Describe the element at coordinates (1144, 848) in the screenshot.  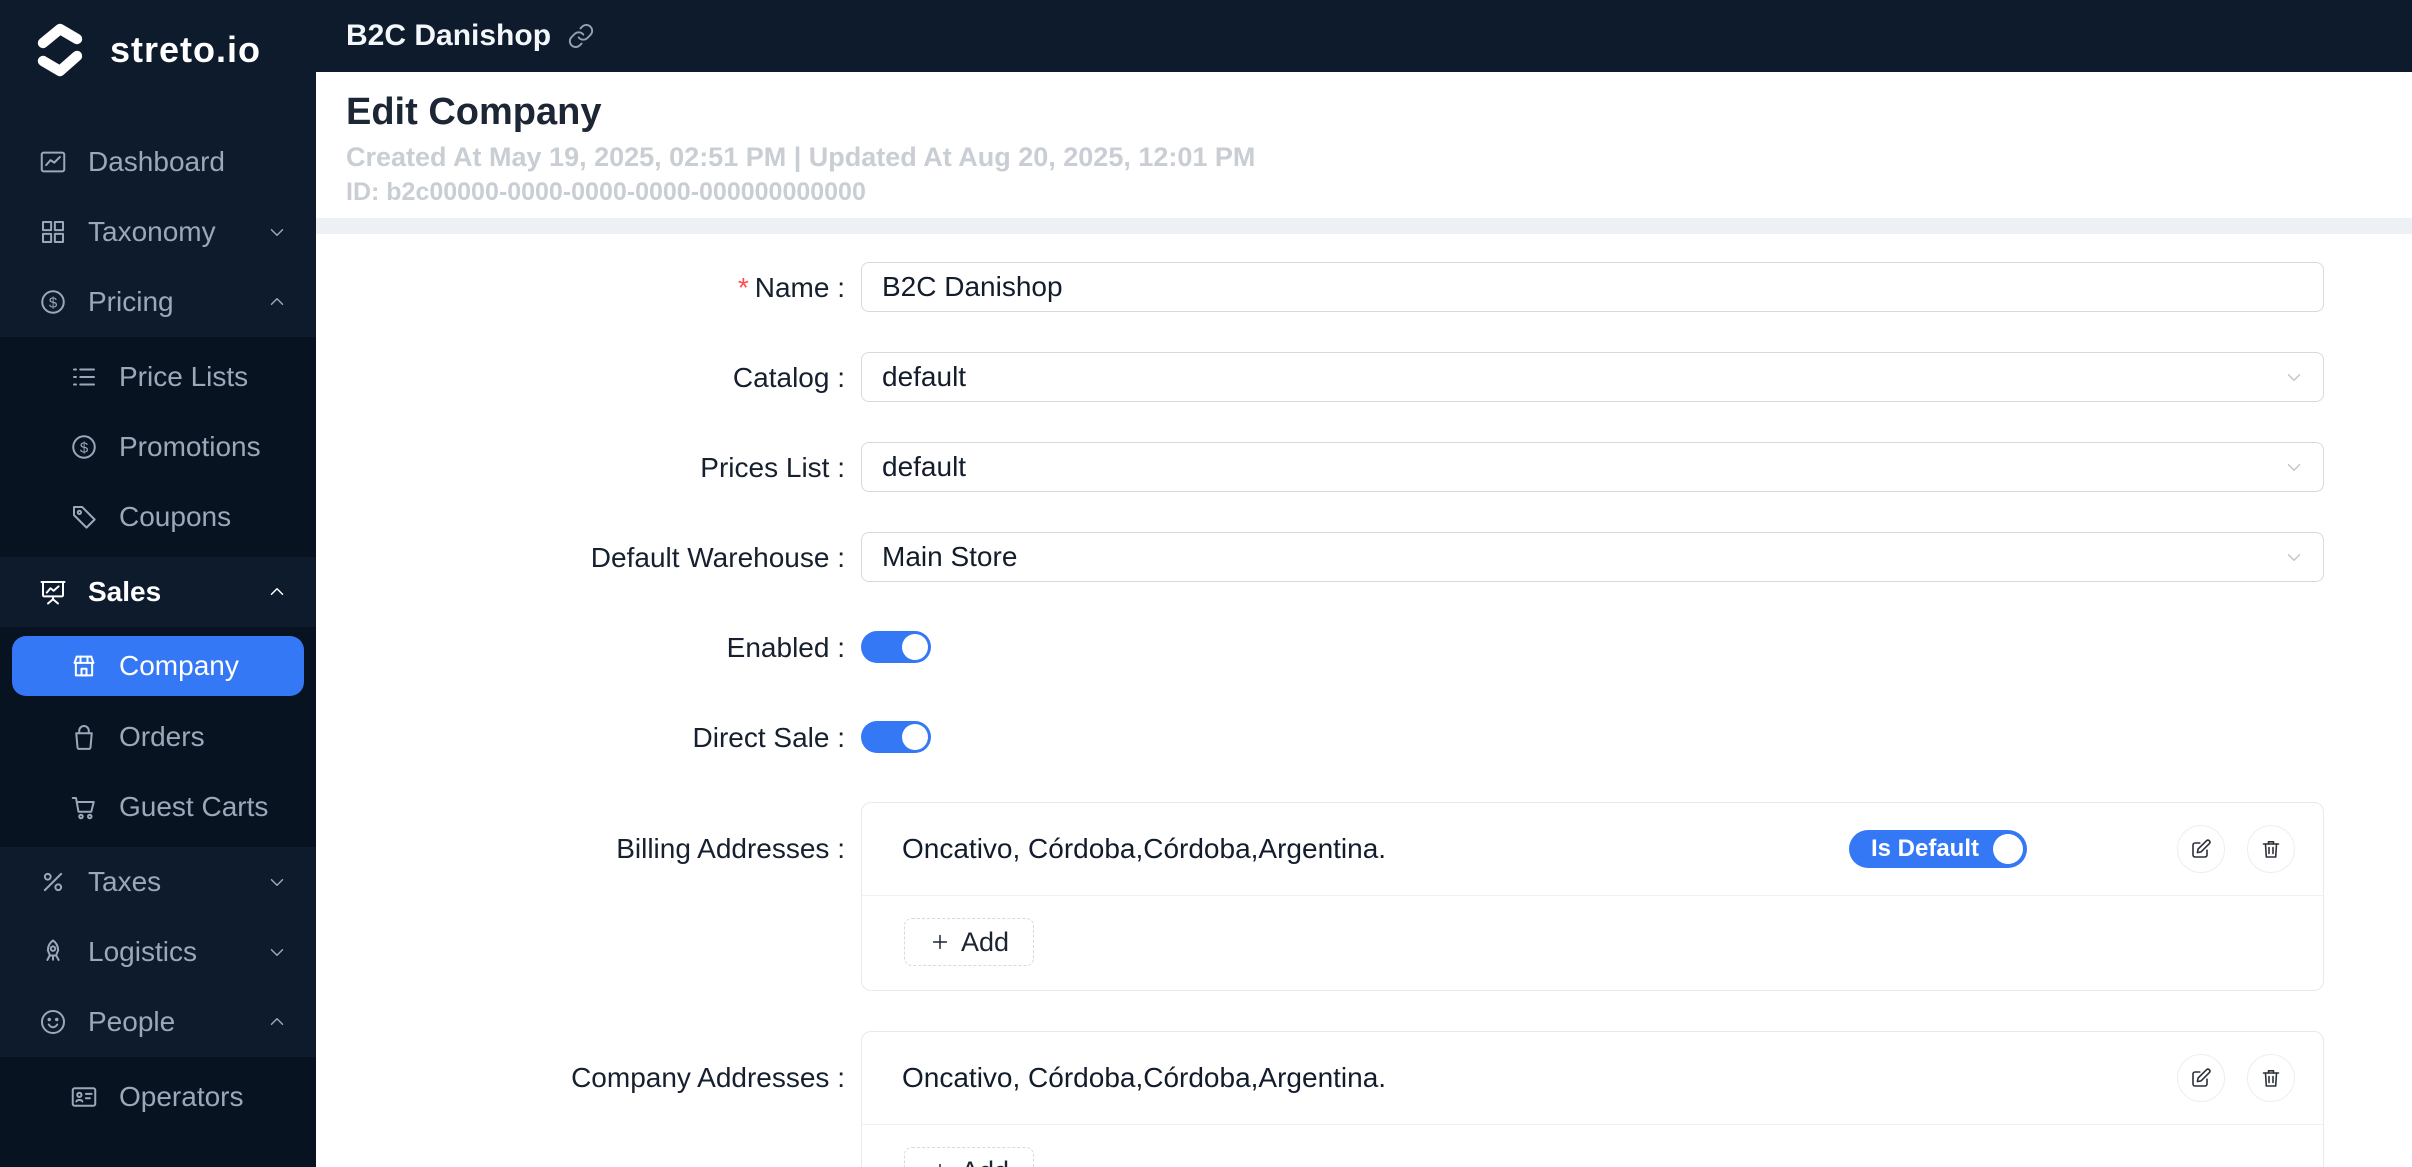
I see `billing-address-text: Oncativo, Córdoba,Córdoba,Argentina.` at that location.